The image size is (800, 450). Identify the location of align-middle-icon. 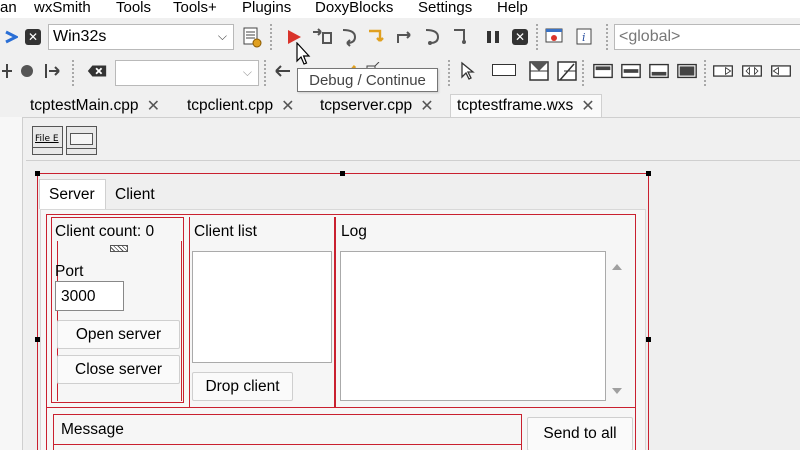
(631, 71).